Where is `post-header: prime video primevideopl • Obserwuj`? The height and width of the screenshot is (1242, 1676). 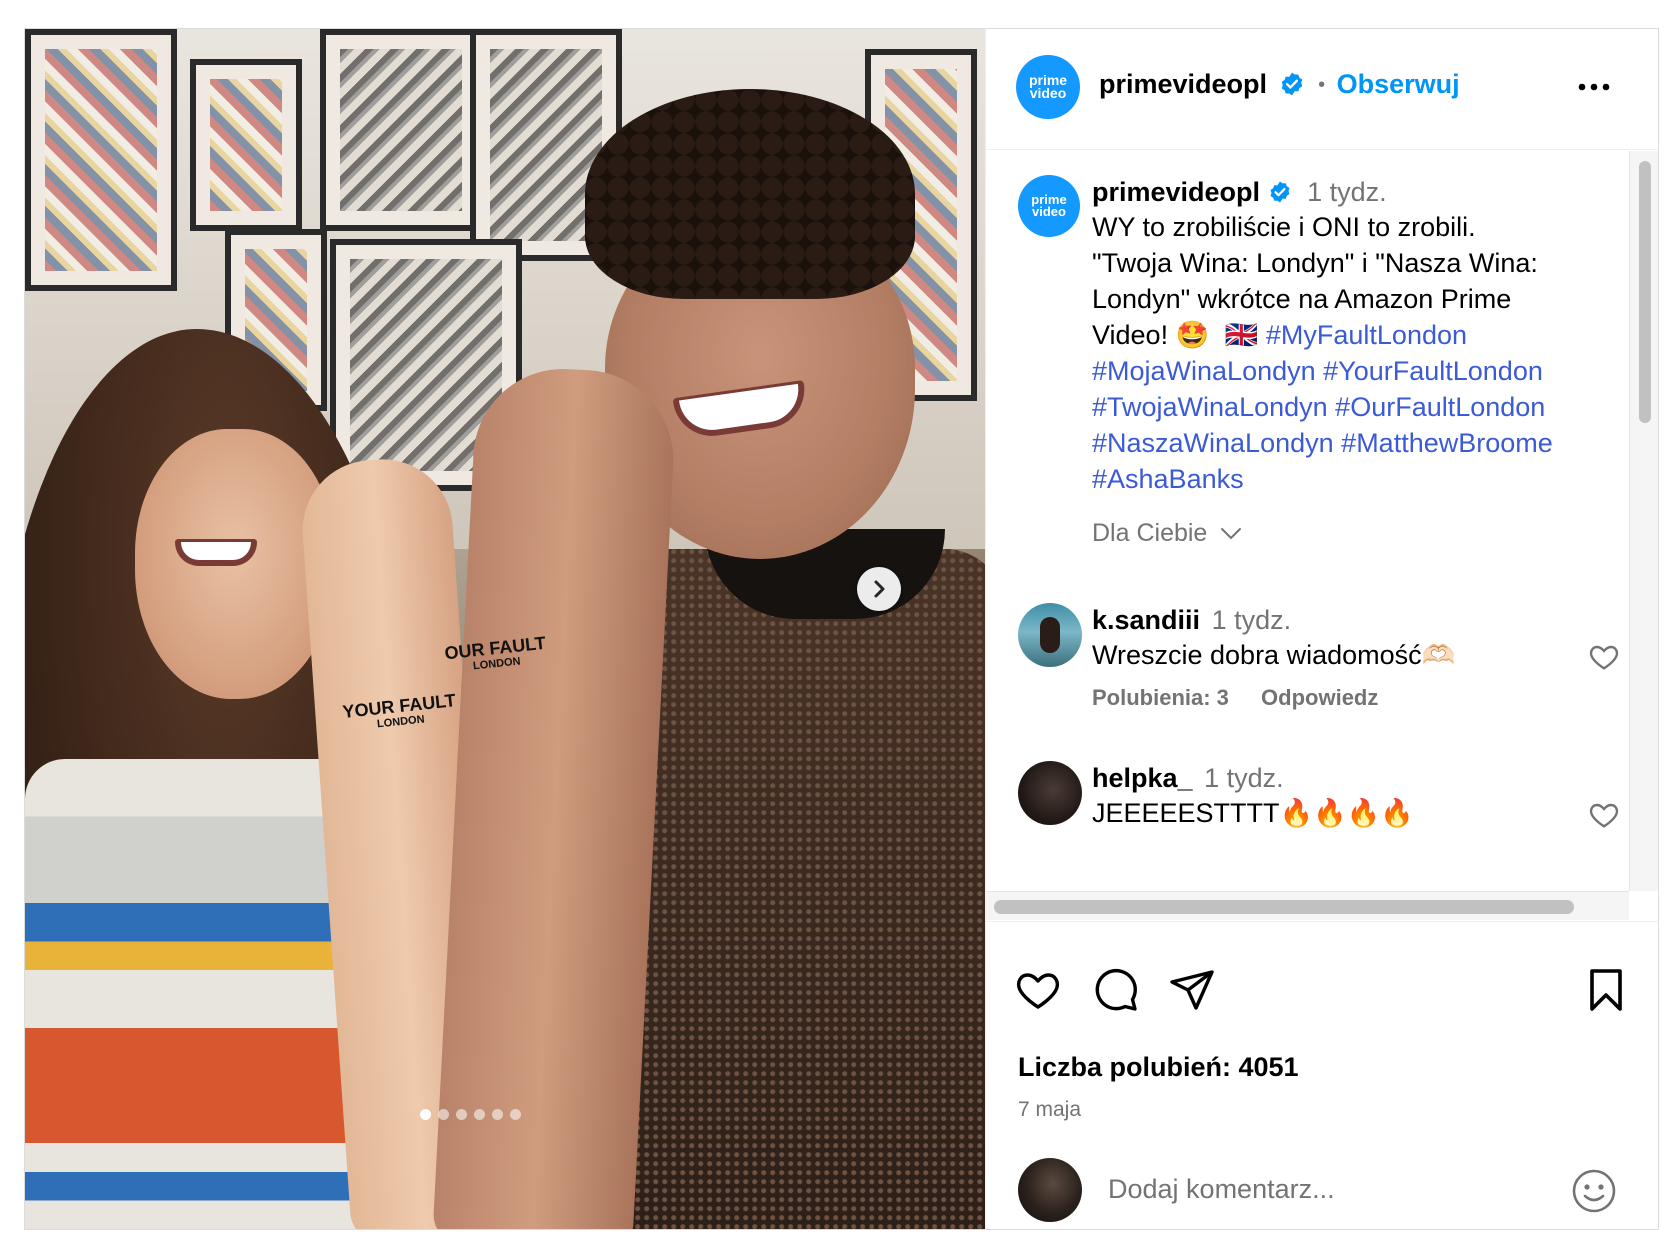 post-header: prime video primevideopl • Obserwuj is located at coordinates (1322, 89).